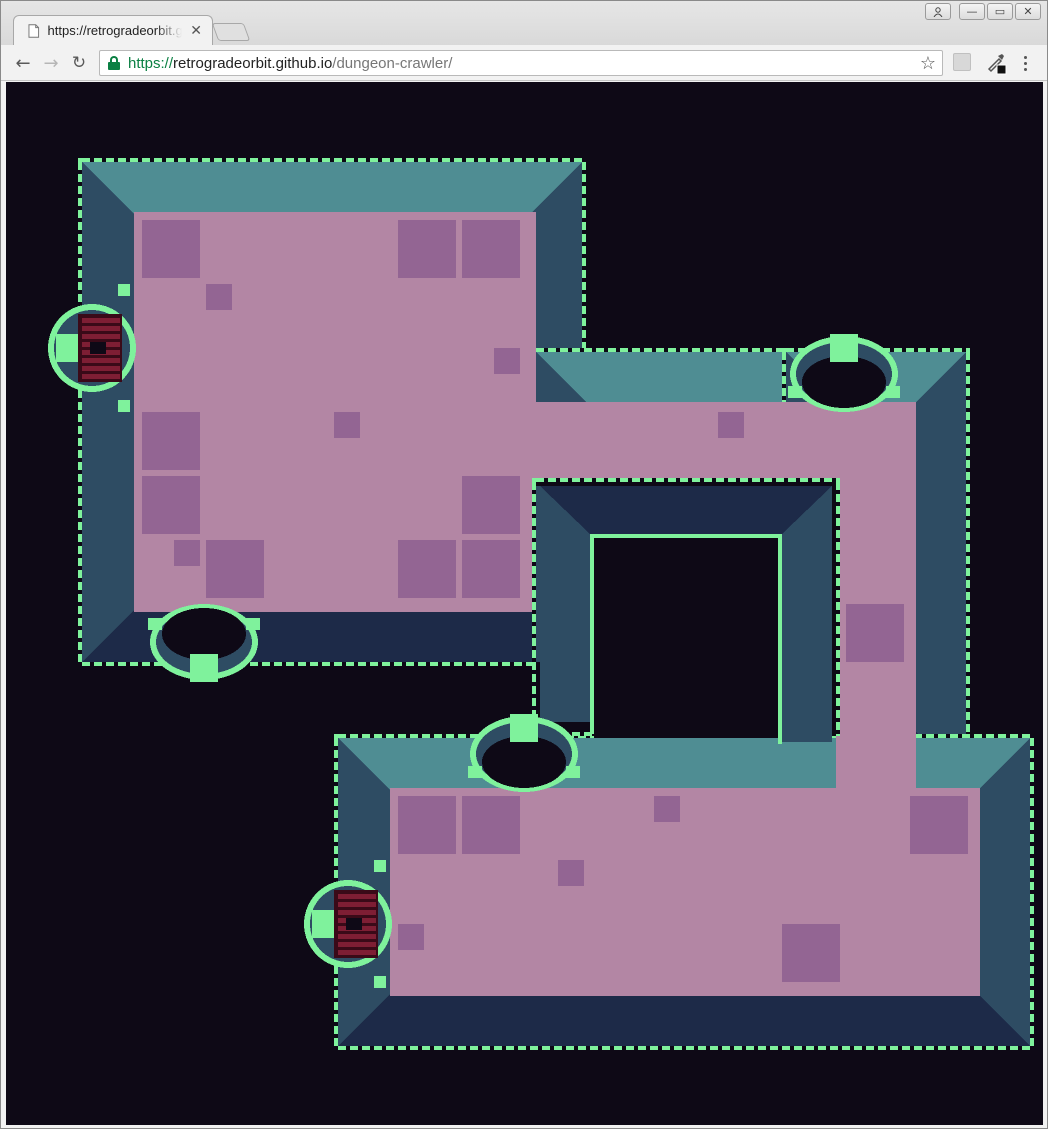  I want to click on new-tab-button, so click(231, 32).